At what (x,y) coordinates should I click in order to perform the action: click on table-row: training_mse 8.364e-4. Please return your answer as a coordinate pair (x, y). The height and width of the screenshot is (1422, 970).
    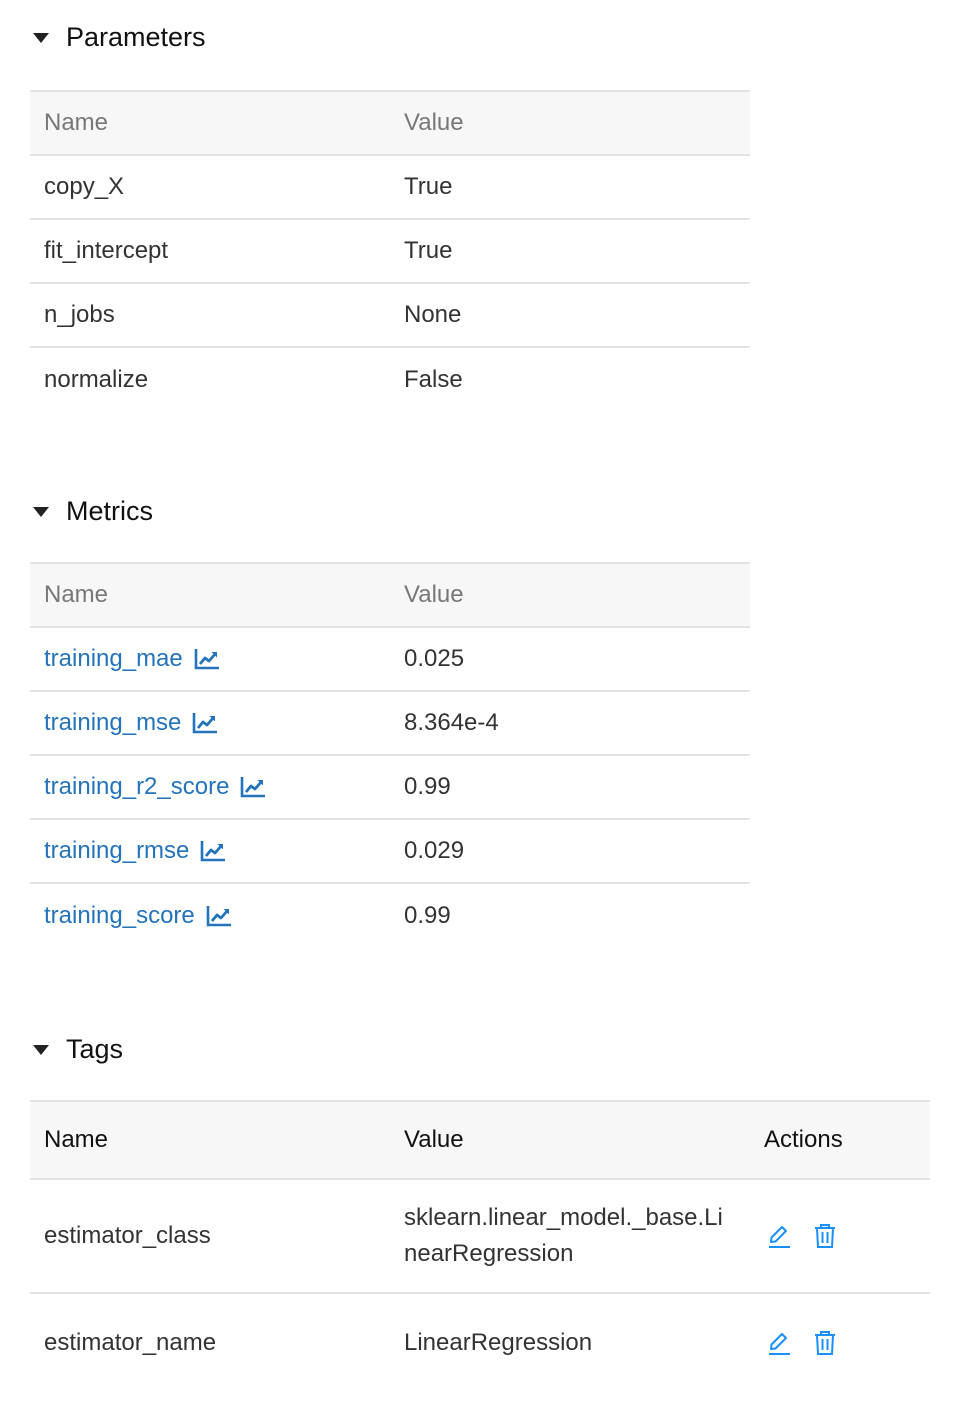
    Looking at the image, I should click on (390, 723).